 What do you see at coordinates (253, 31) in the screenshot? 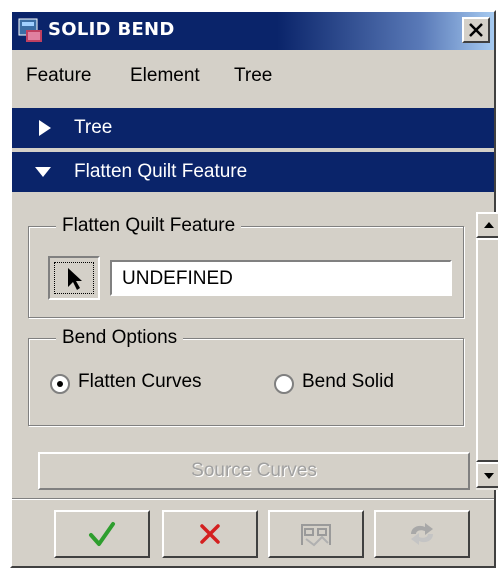
I see `title-bar: SOLID BEND` at bounding box center [253, 31].